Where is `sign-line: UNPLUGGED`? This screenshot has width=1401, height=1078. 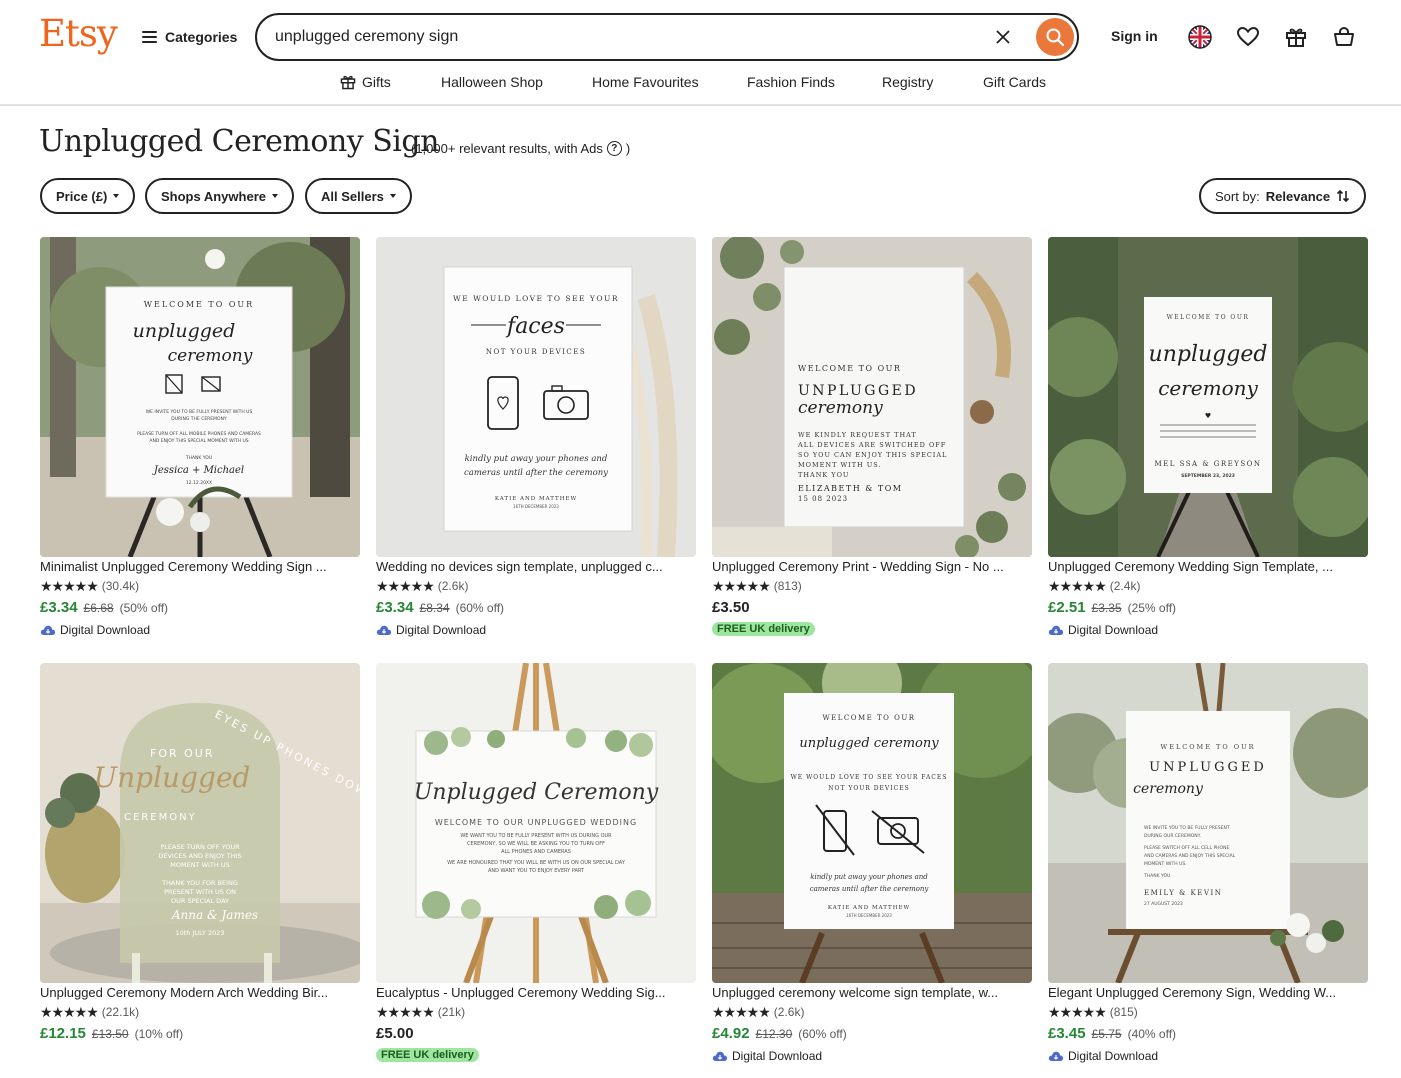 sign-line: UNPLUGGED is located at coordinates (858, 391).